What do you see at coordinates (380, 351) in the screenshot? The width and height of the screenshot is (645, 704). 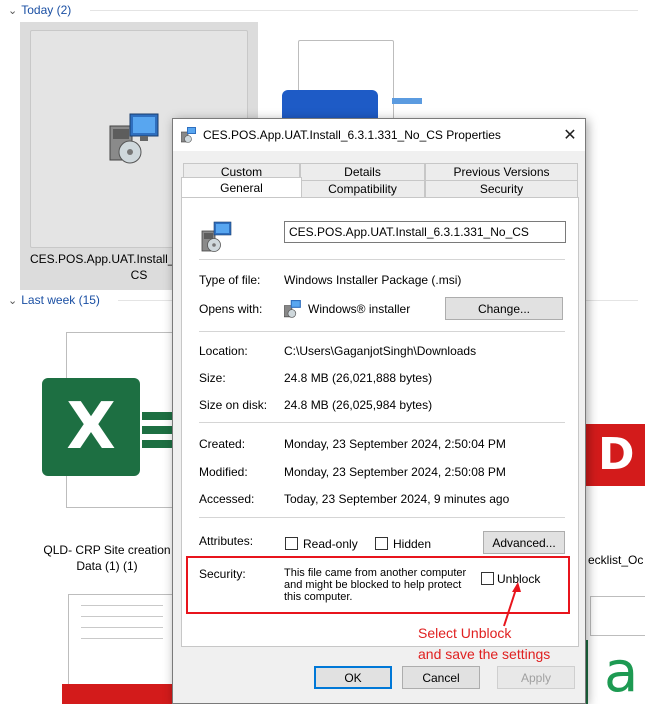 I see `location-value: C:\Users\GaganjotSingh\Downloads` at bounding box center [380, 351].